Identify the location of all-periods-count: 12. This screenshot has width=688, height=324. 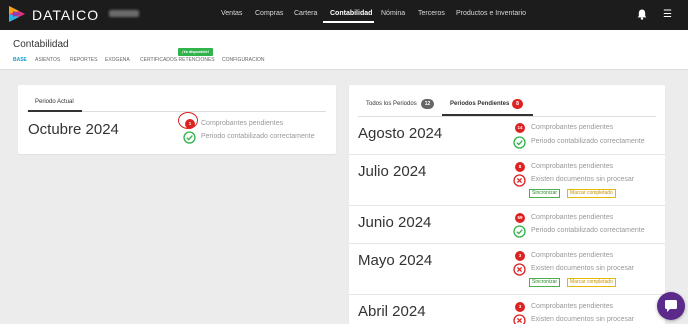
(427, 104).